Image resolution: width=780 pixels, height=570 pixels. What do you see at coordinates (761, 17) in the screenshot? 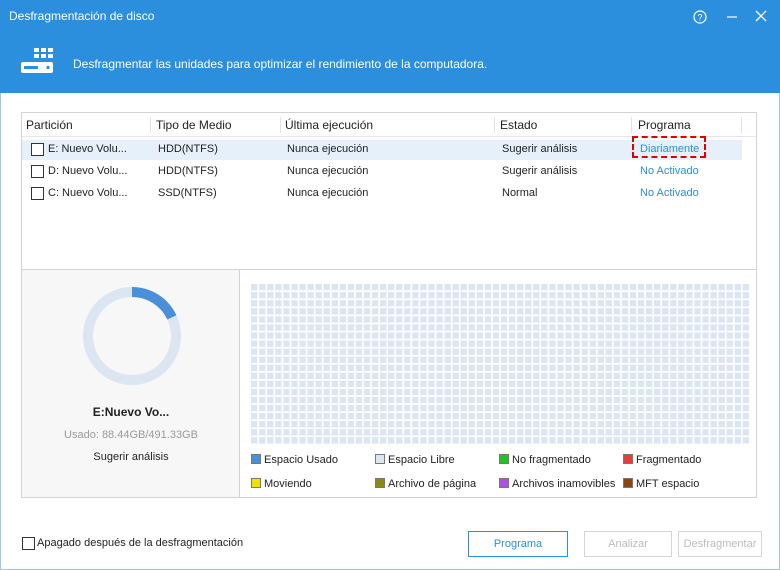
I see `close-icon` at bounding box center [761, 17].